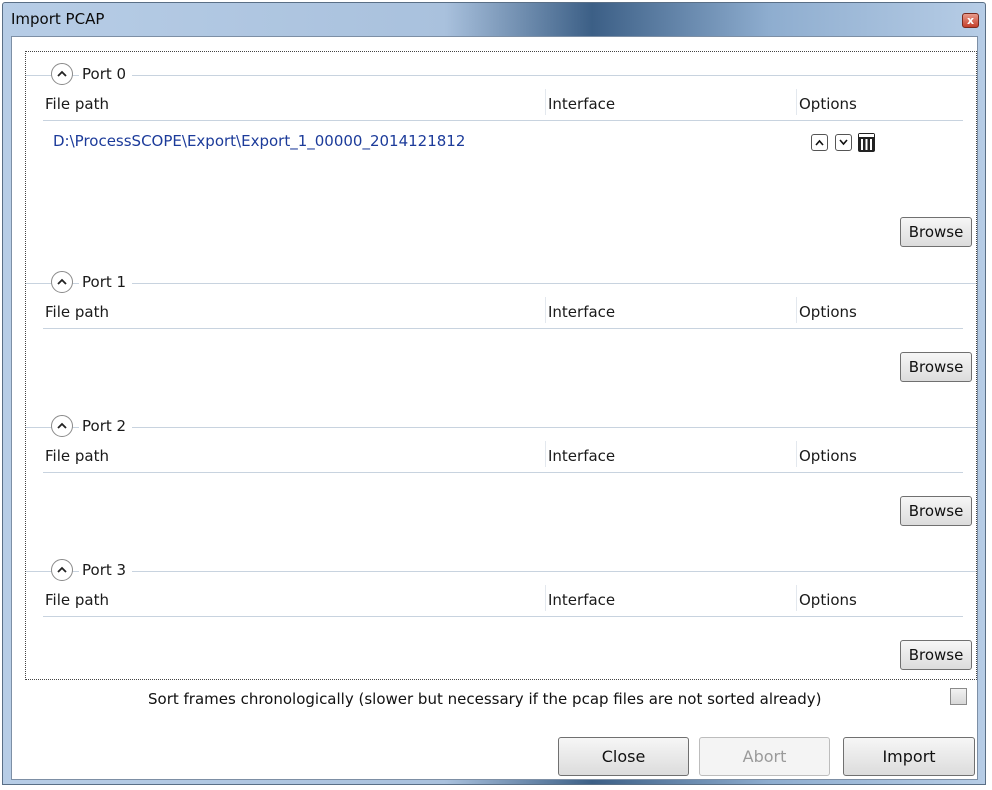 This screenshot has width=992, height=790. What do you see at coordinates (106, 74) in the screenshot?
I see `port-label: Port 0` at bounding box center [106, 74].